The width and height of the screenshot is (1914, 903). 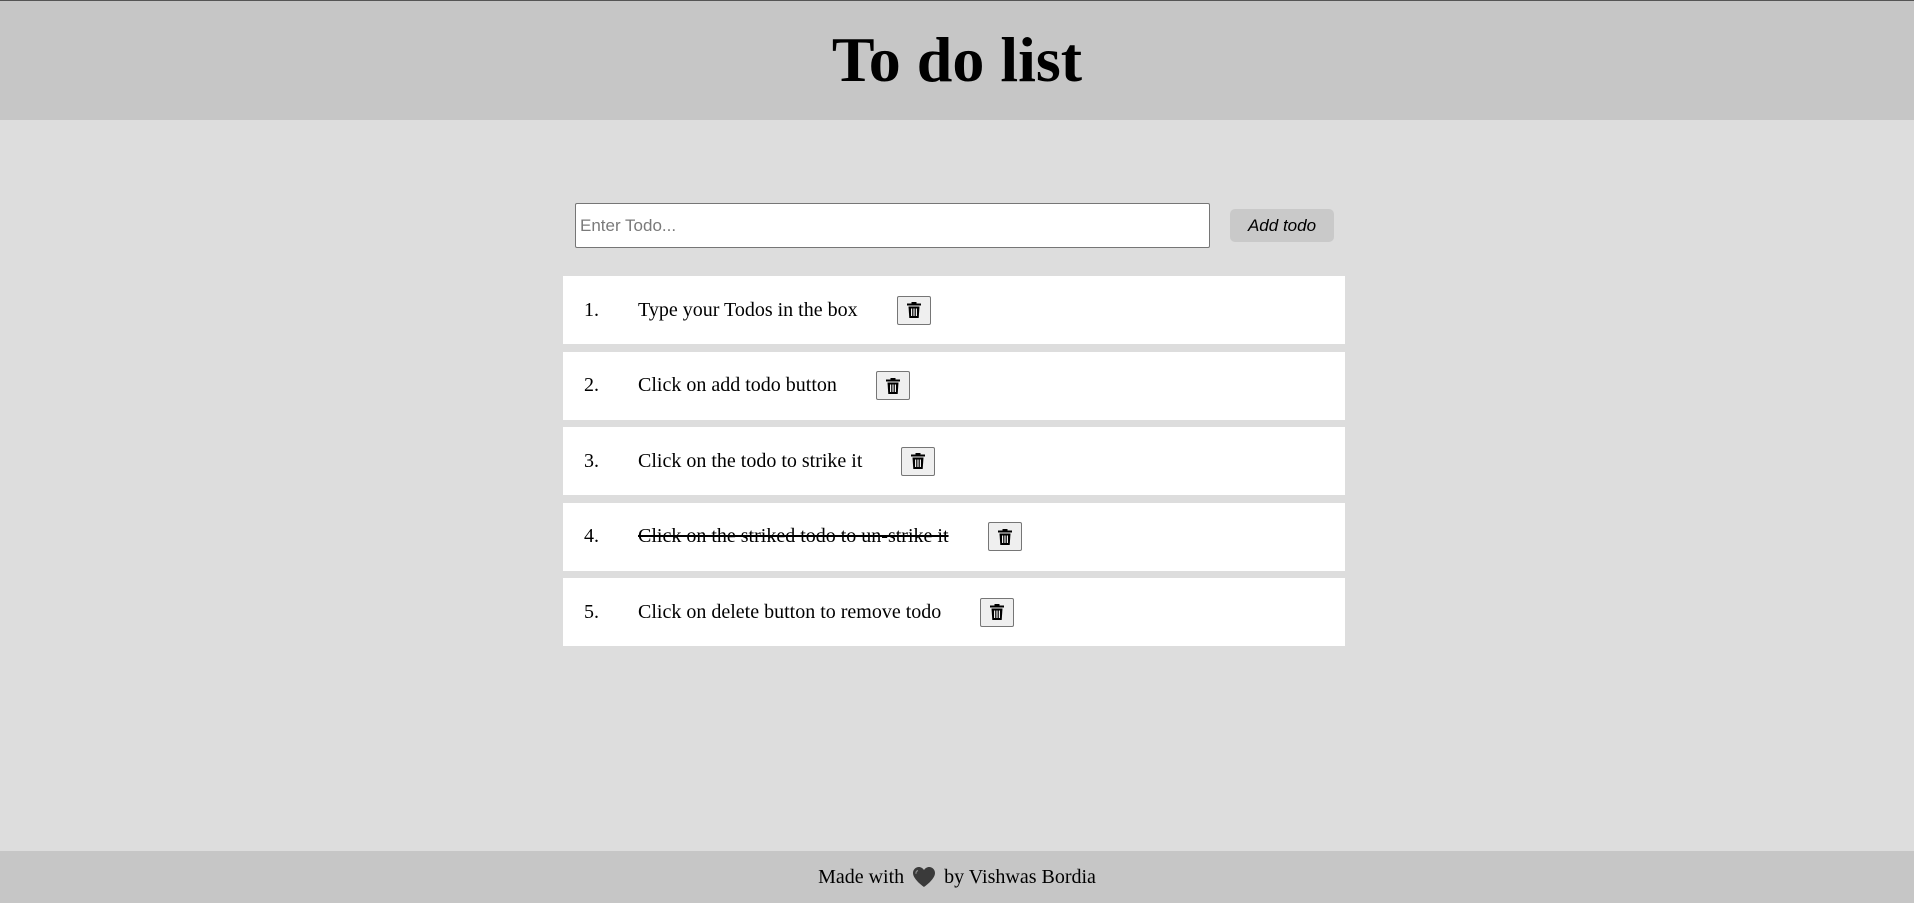 What do you see at coordinates (861, 876) in the screenshot?
I see `footer-prefix: Made with` at bounding box center [861, 876].